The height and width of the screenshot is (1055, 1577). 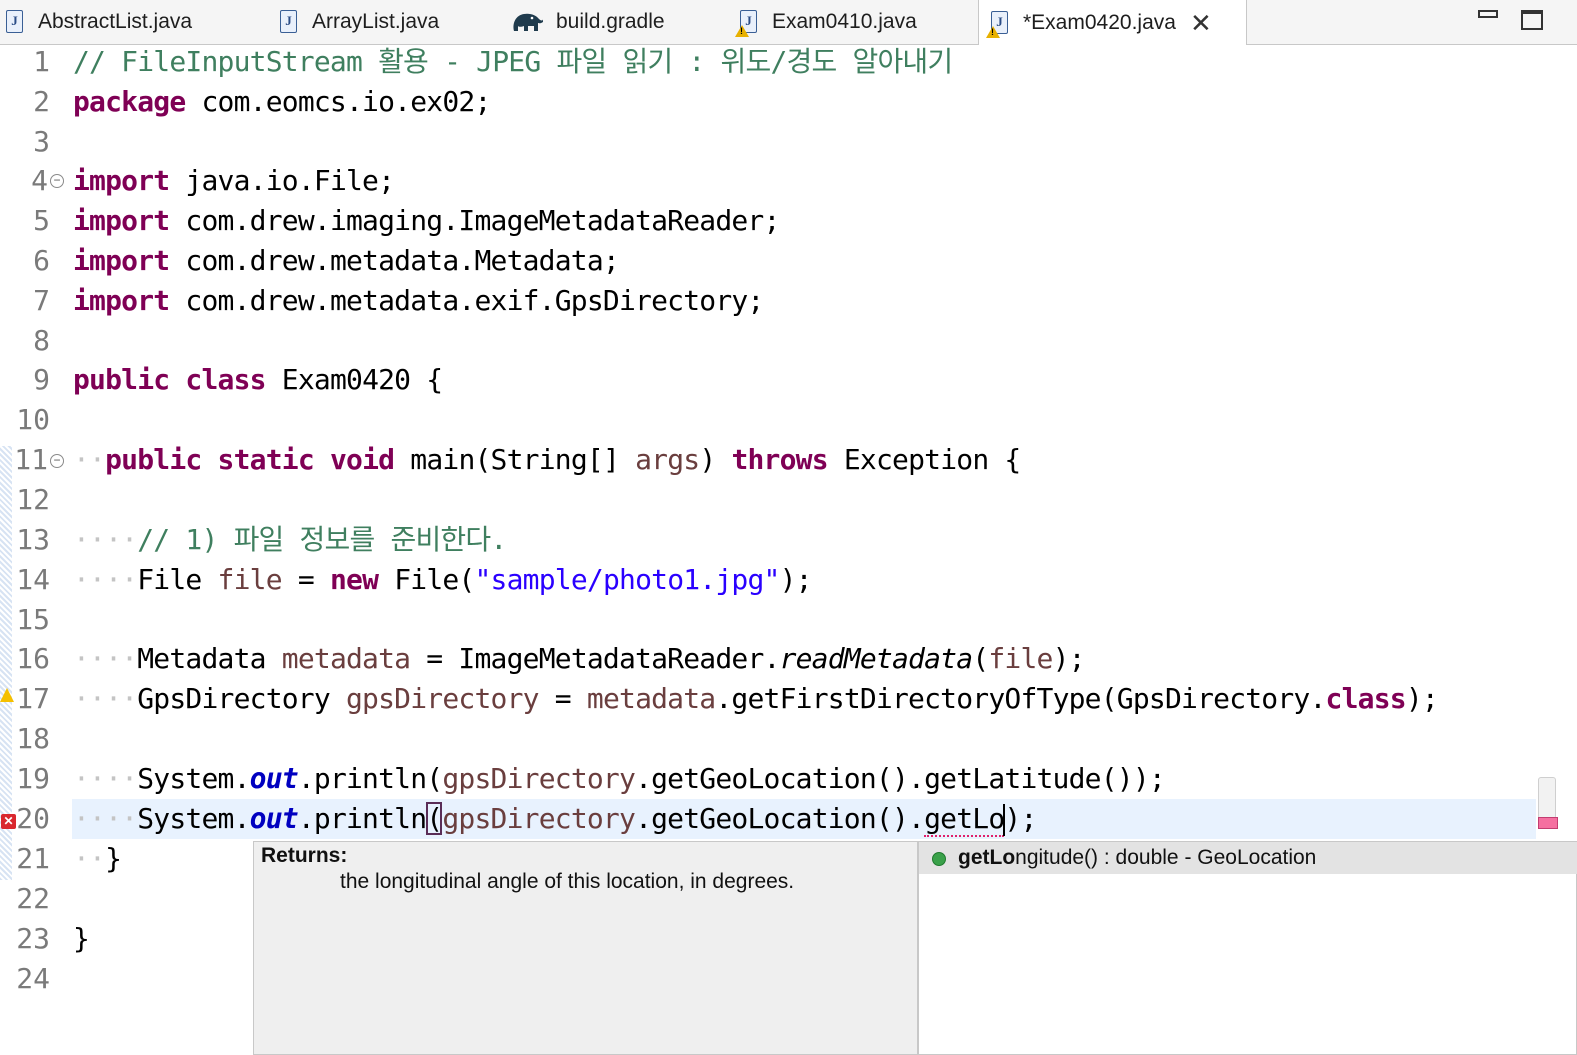 What do you see at coordinates (667, 459) in the screenshot?
I see `variable: args` at bounding box center [667, 459].